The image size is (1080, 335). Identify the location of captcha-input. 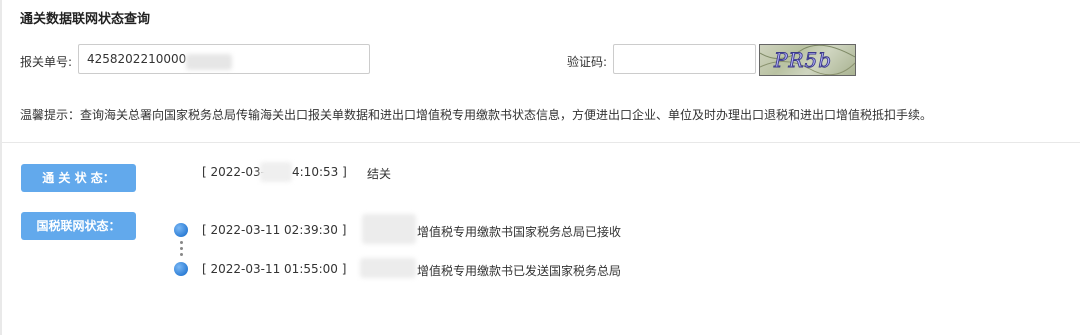
(684, 59).